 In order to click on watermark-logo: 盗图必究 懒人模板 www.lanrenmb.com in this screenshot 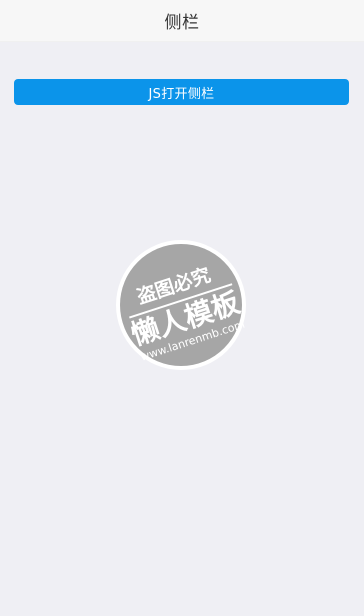, I will do `click(181, 305)`.